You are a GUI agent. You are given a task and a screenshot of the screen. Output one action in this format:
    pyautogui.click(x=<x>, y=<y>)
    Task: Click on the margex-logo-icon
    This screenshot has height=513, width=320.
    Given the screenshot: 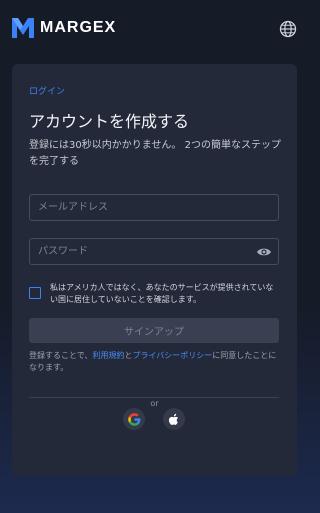 What is the action you would take?
    pyautogui.click(x=23, y=28)
    